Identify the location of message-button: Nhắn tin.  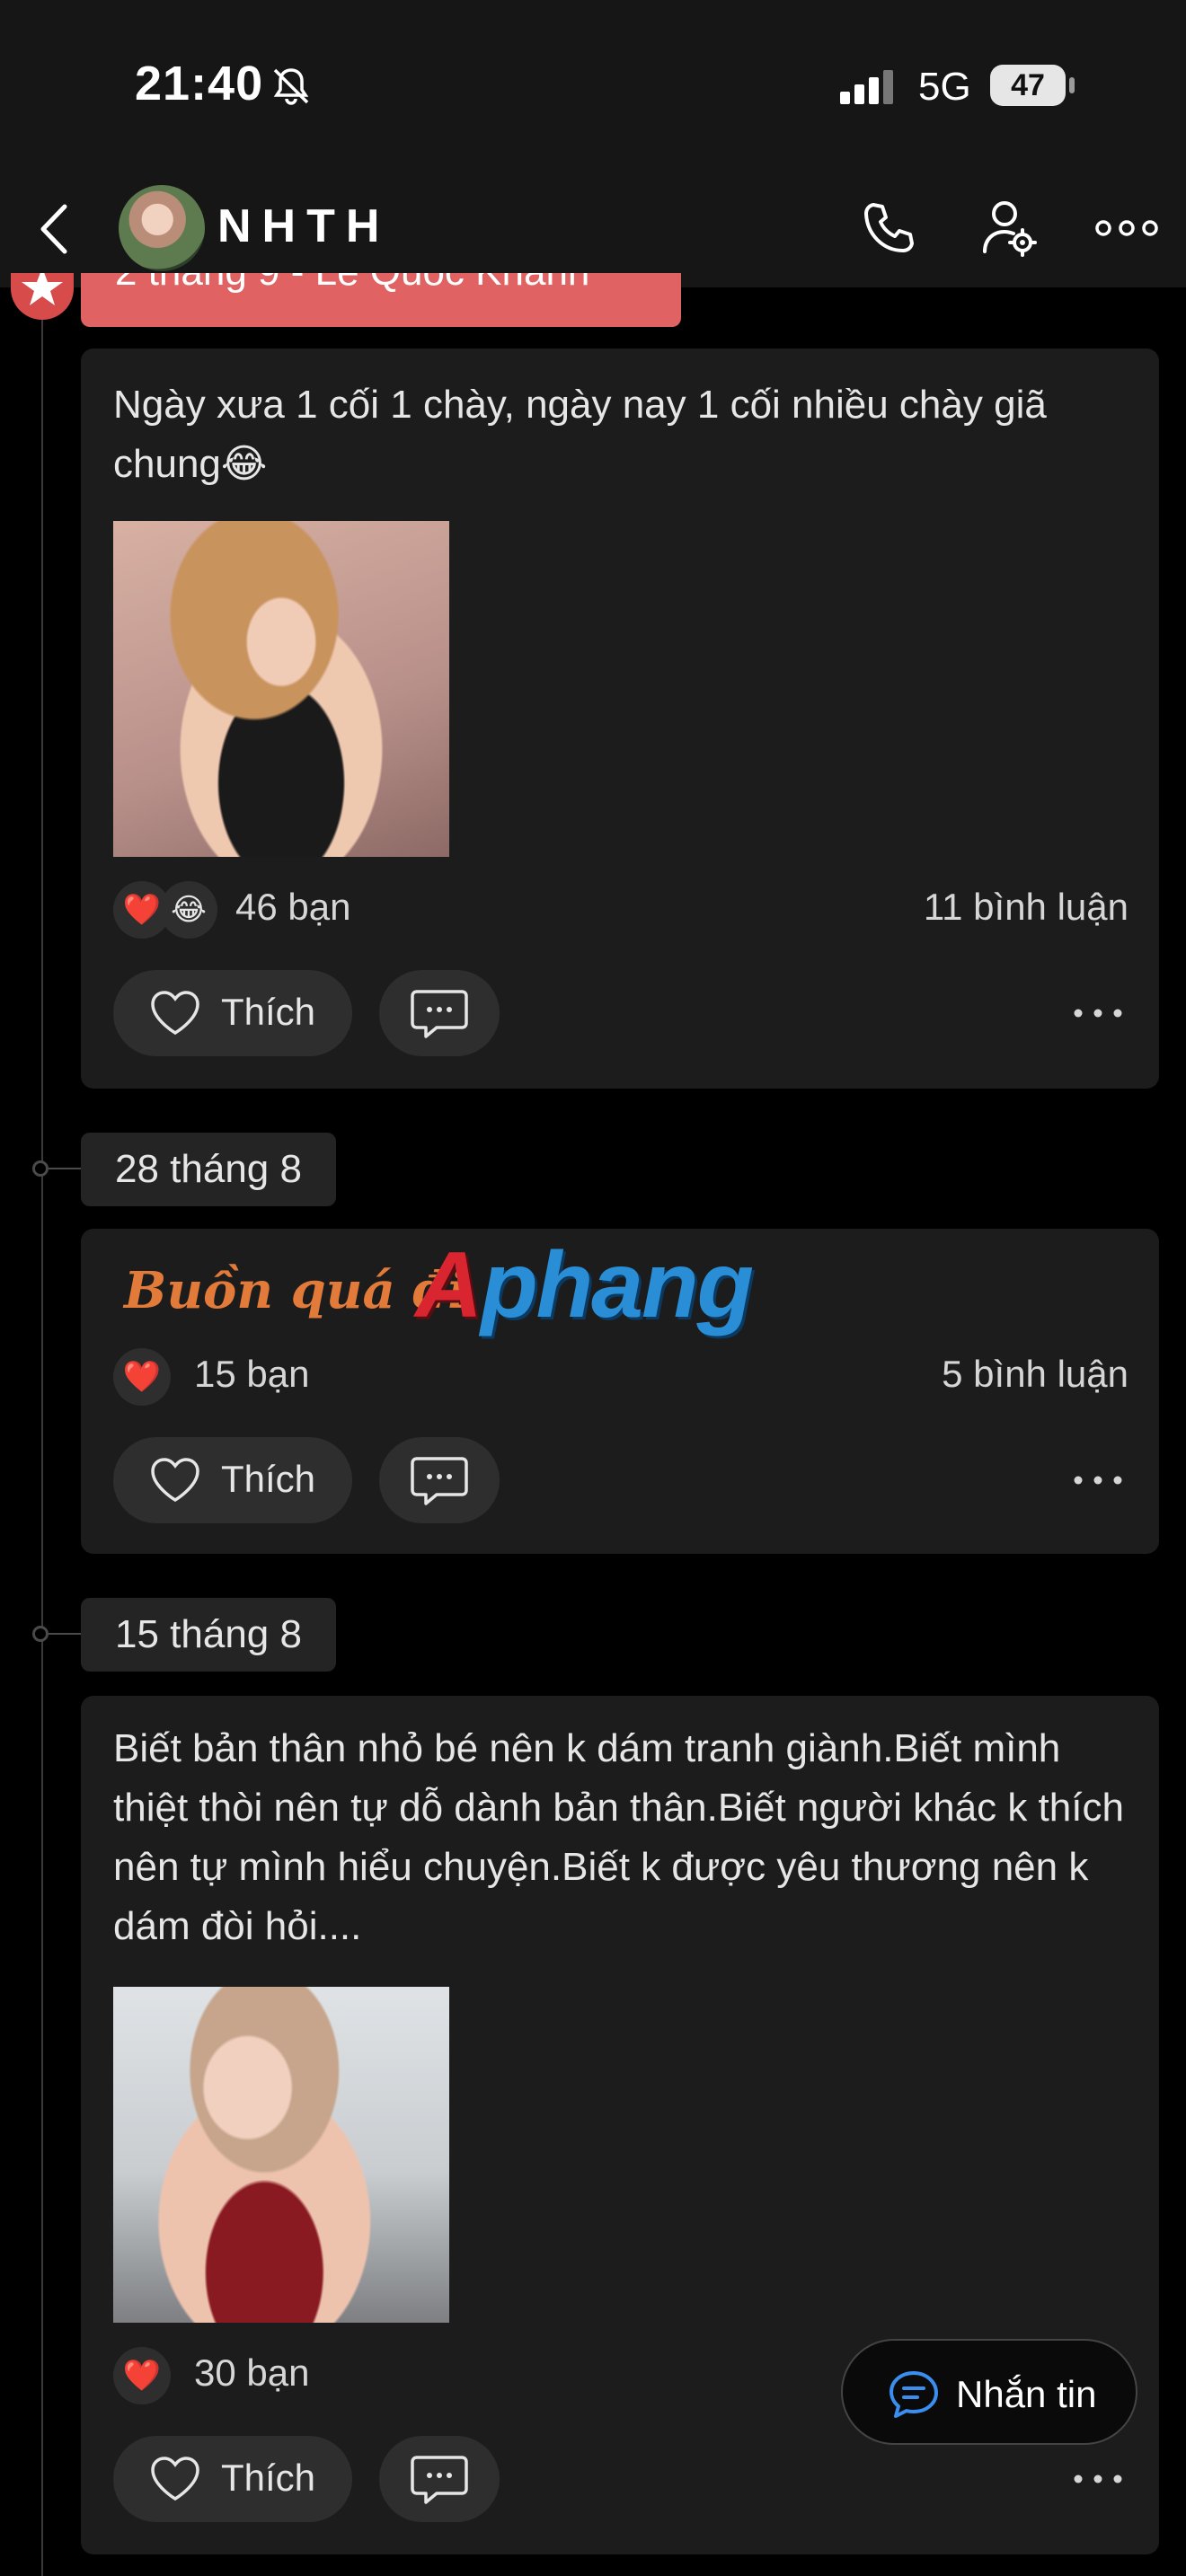
(989, 2392).